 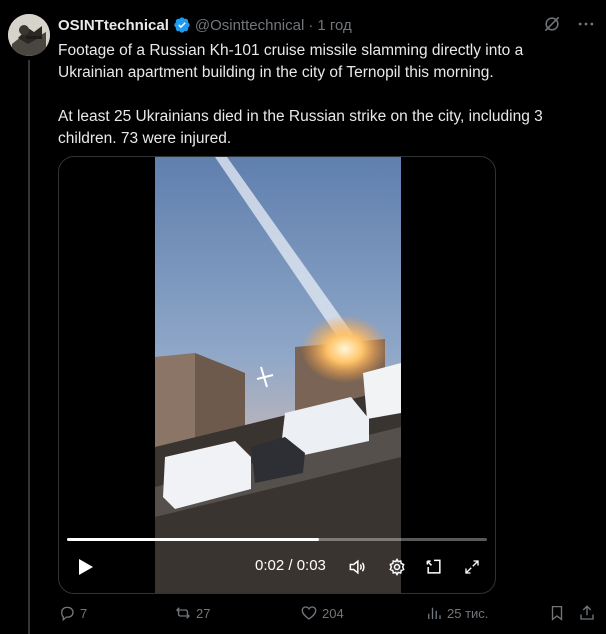 I want to click on tweet-time: 1 год, so click(x=334, y=25).